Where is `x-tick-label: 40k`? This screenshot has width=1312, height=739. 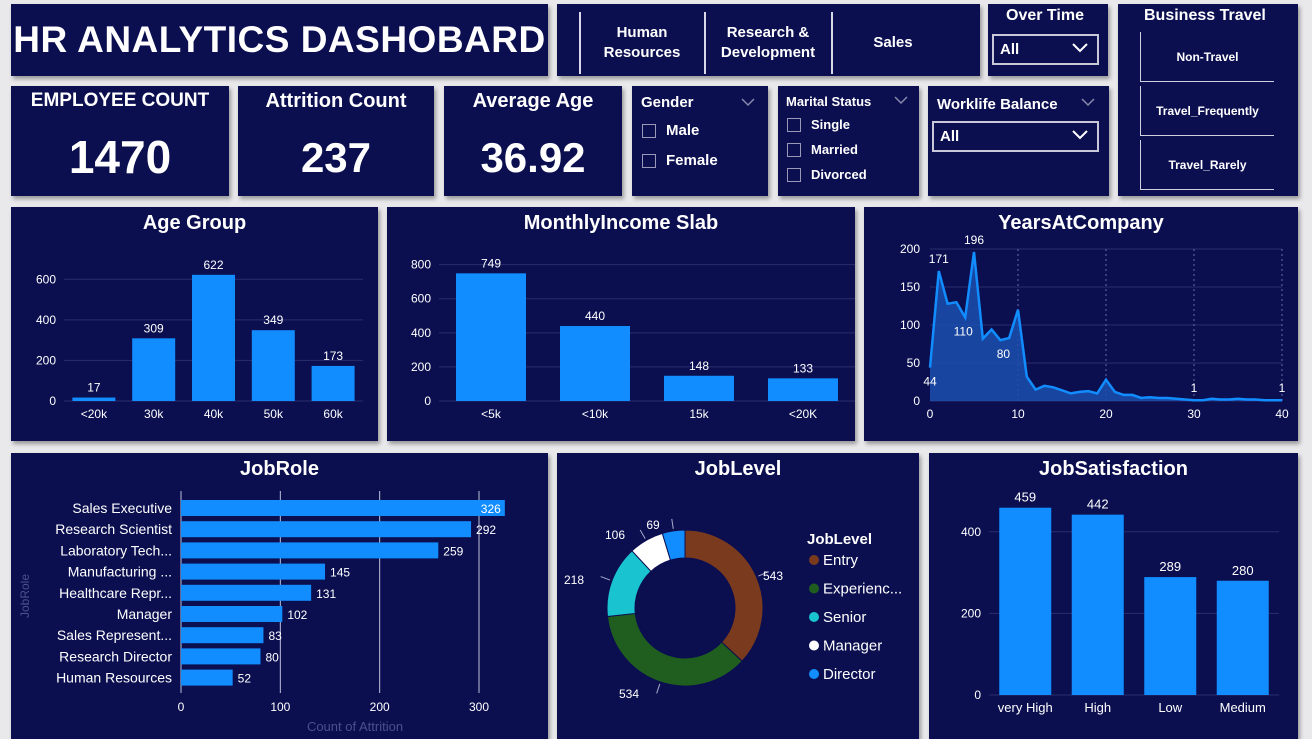
x-tick-label: 40k is located at coordinates (214, 414).